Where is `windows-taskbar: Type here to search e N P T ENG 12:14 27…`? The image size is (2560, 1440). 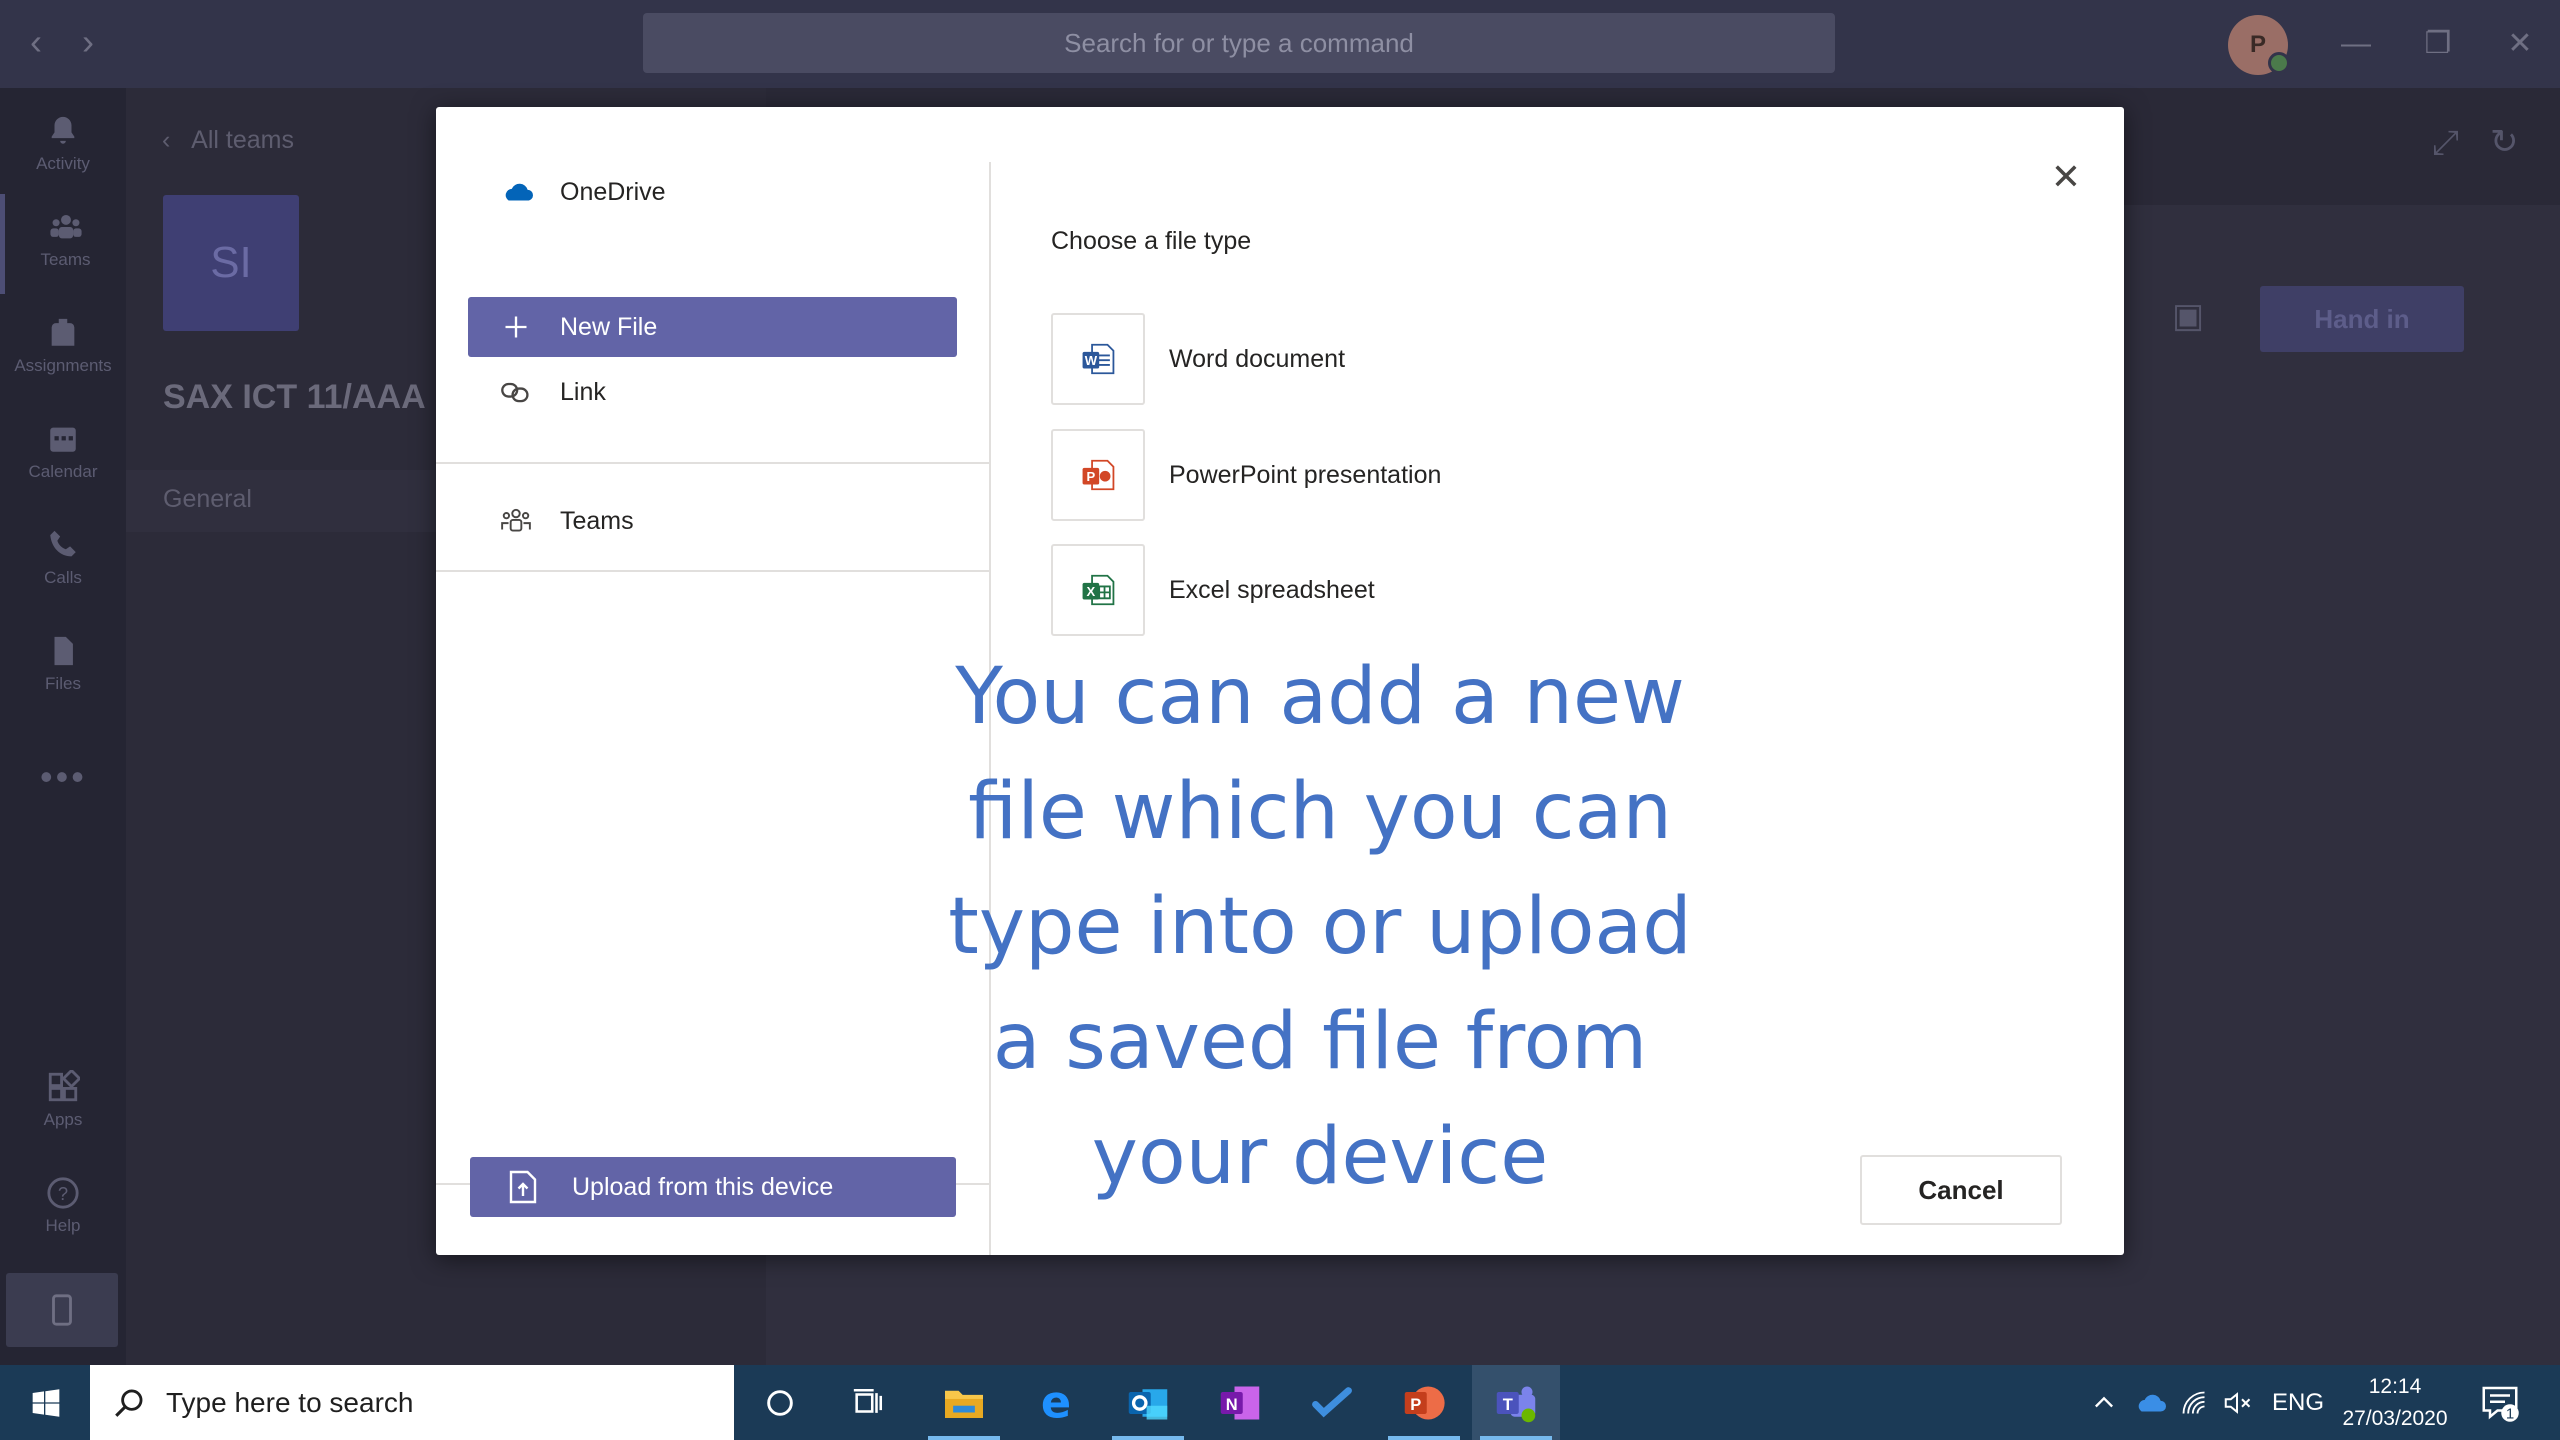
windows-taskbar: Type here to search e N P T ENG 12:14 27… is located at coordinates (1280, 1402).